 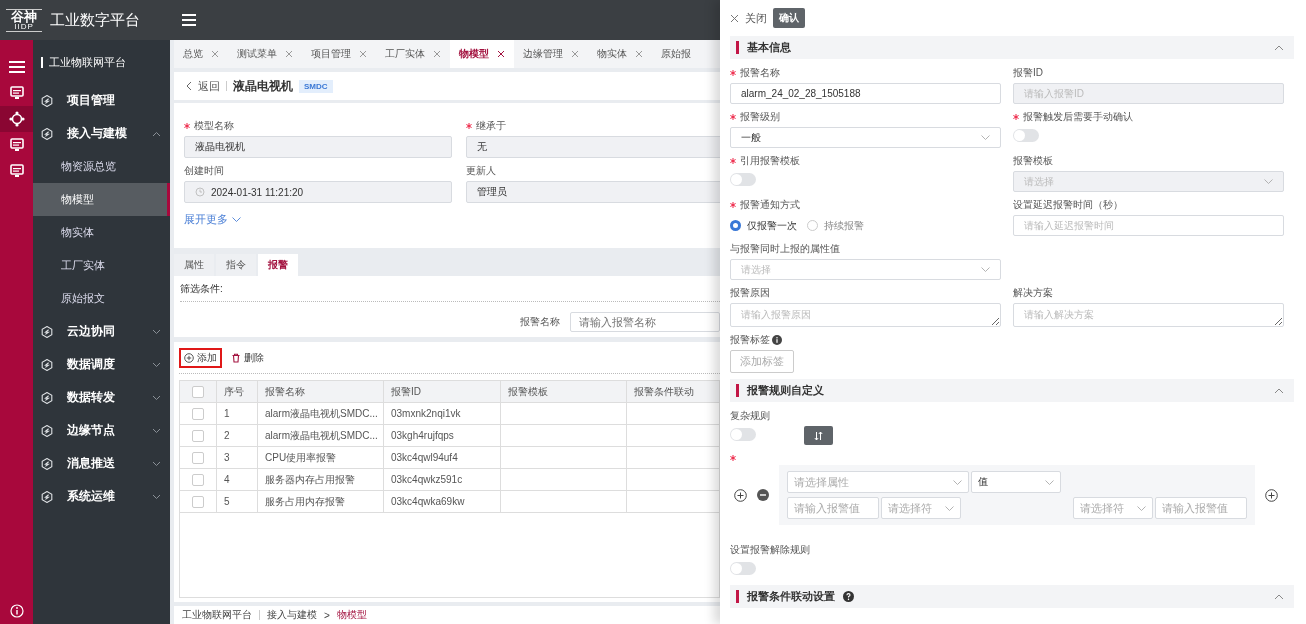 I want to click on help-icon, so click(x=848, y=596).